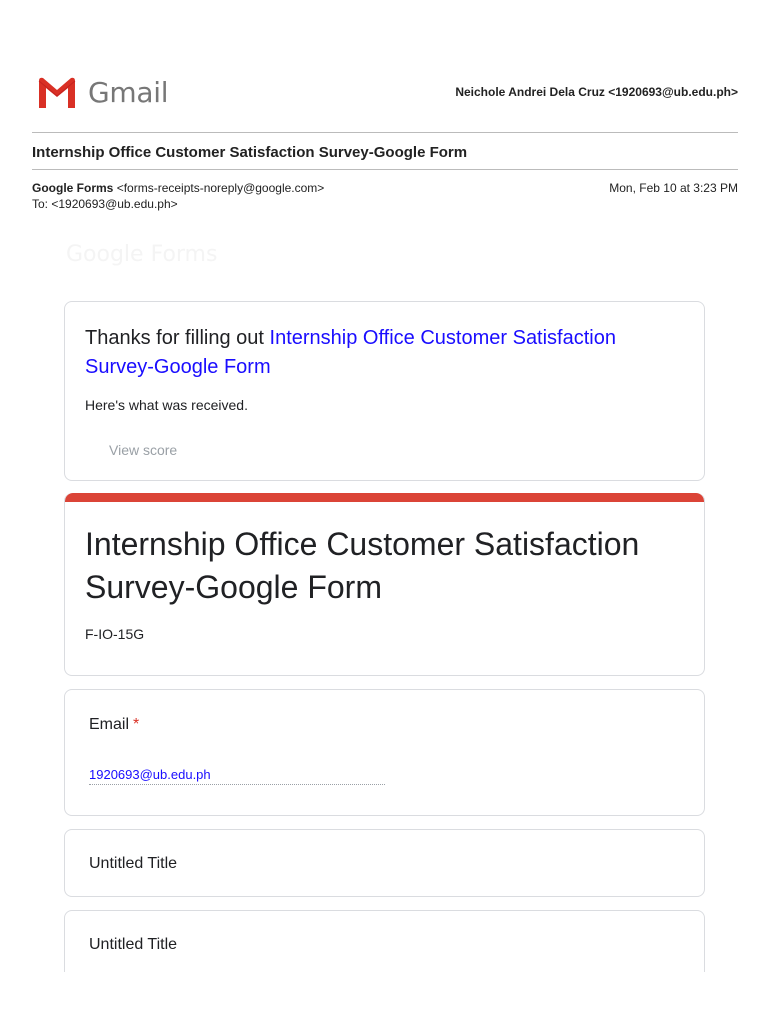 The height and width of the screenshot is (1024, 768). What do you see at coordinates (109, 724) in the screenshot?
I see `question-label-text: Email` at bounding box center [109, 724].